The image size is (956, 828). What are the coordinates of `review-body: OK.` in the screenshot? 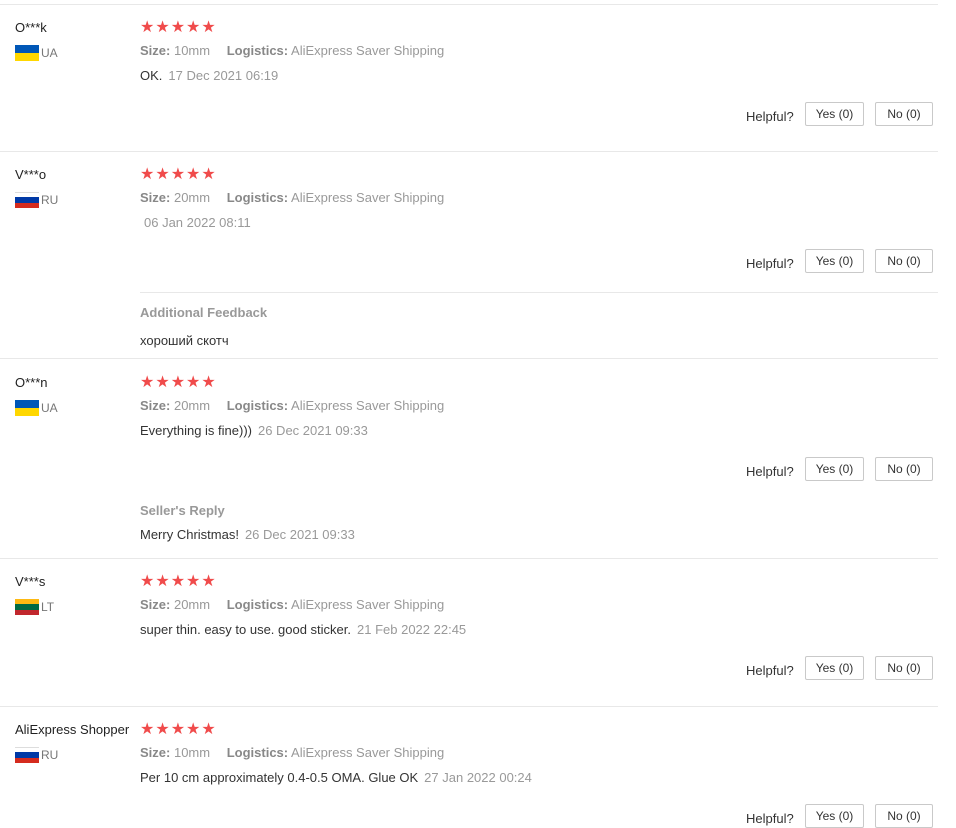 It's located at (151, 75).